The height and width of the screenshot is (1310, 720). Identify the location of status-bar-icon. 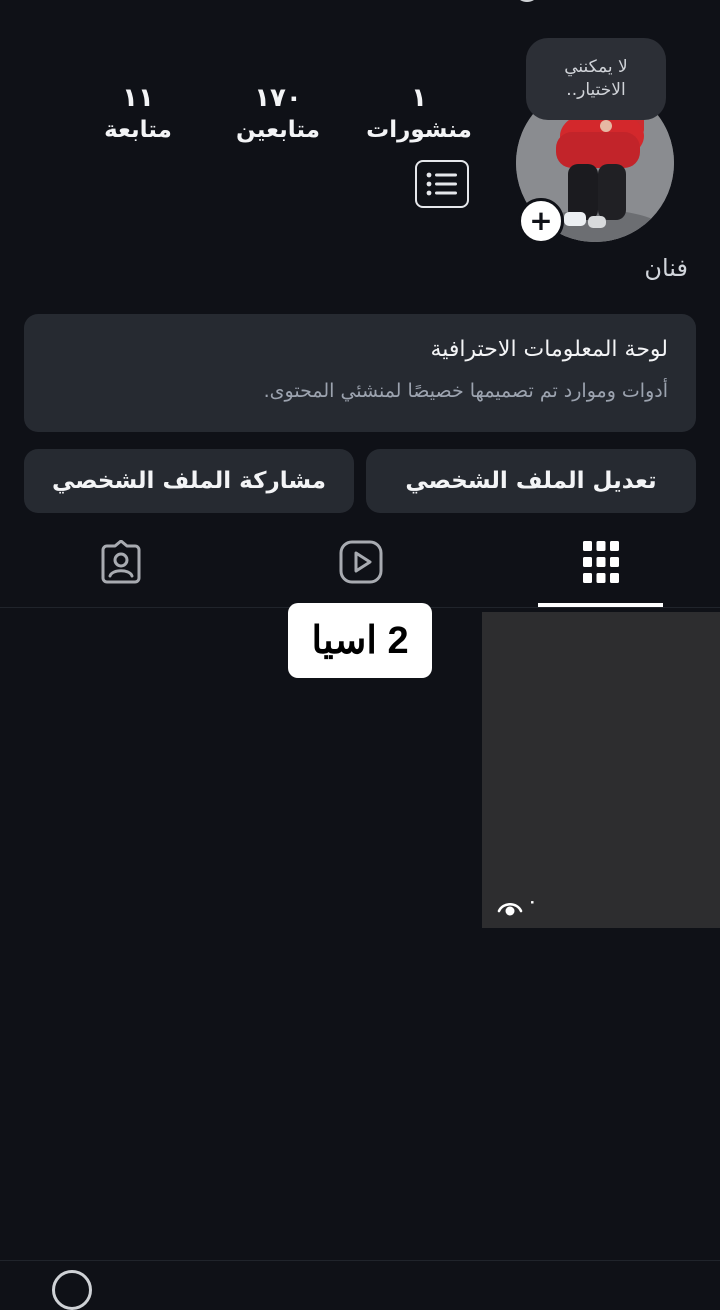
(527, 1).